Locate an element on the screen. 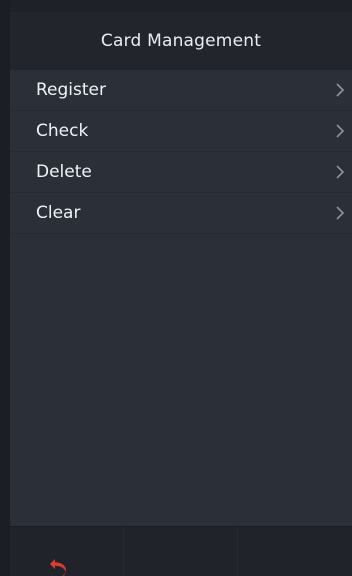  menu-item-clear: Clear is located at coordinates (181, 213).